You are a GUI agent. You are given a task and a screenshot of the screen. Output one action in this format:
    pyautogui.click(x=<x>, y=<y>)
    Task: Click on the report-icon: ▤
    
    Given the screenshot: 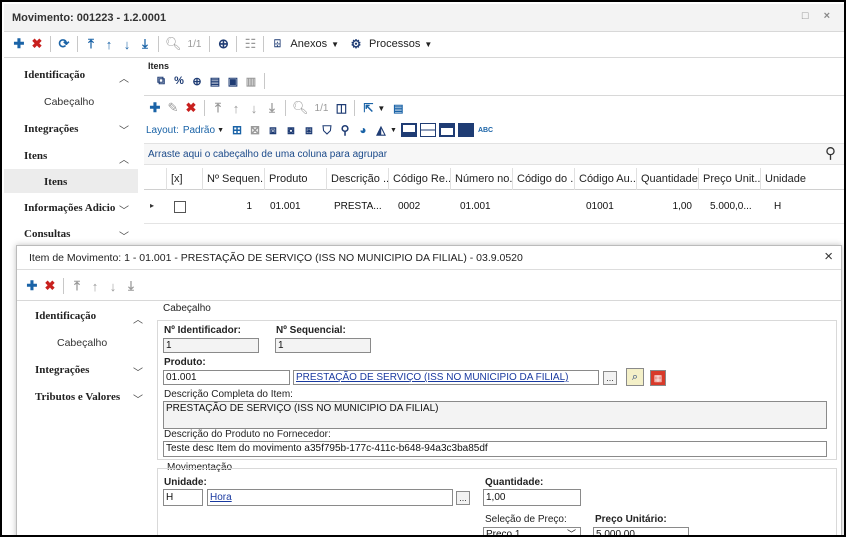 What is the action you would take?
    pyautogui.click(x=398, y=108)
    